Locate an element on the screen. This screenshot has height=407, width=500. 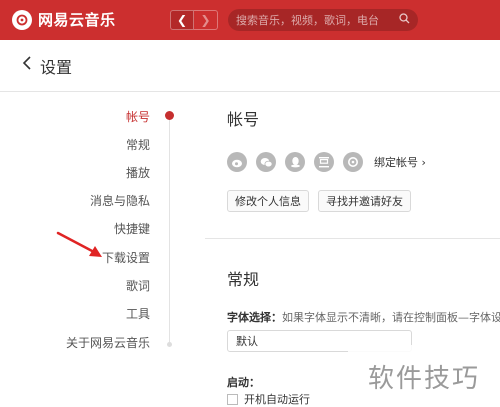
app-logo: 网易云音乐 is located at coordinates (64, 19).